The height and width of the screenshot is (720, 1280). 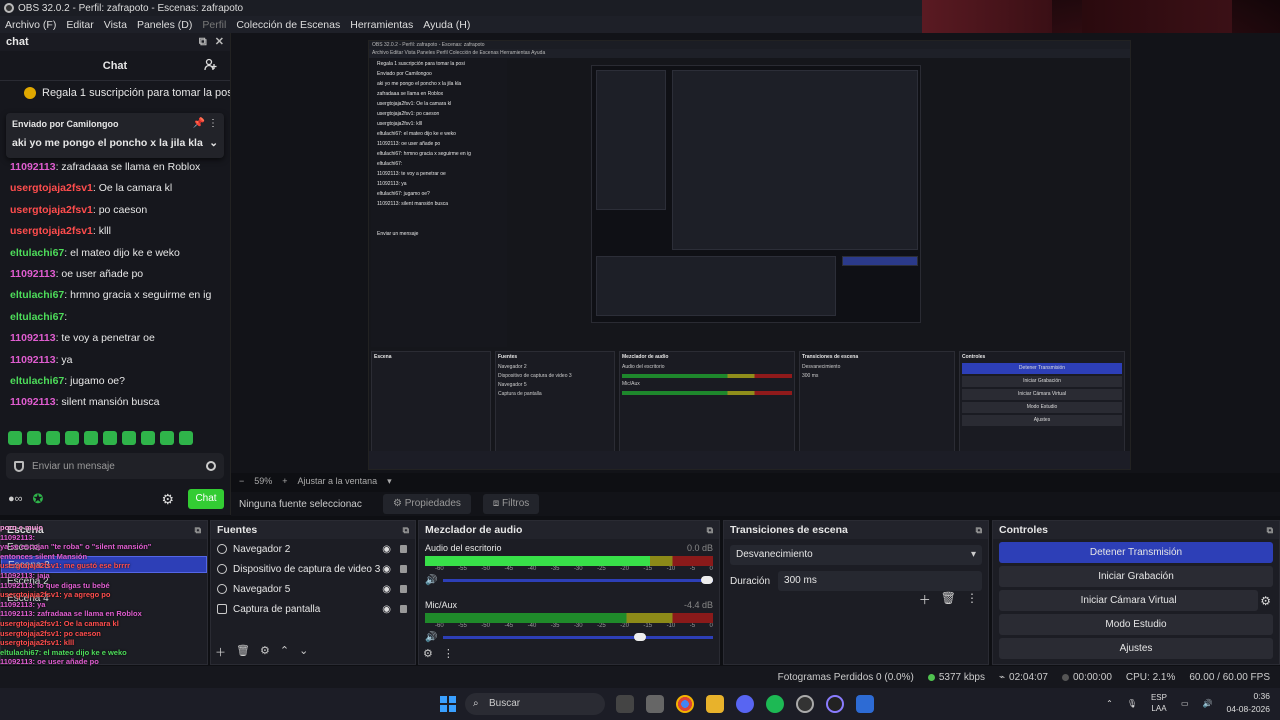 What do you see at coordinates (1136, 648) in the screenshot?
I see `settings-button: Ajustes` at bounding box center [1136, 648].